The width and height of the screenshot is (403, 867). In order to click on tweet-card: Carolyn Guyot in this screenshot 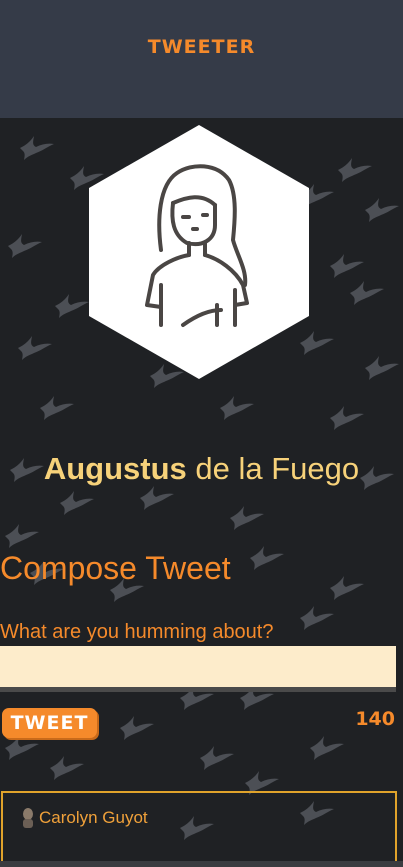, I will do `click(199, 829)`.